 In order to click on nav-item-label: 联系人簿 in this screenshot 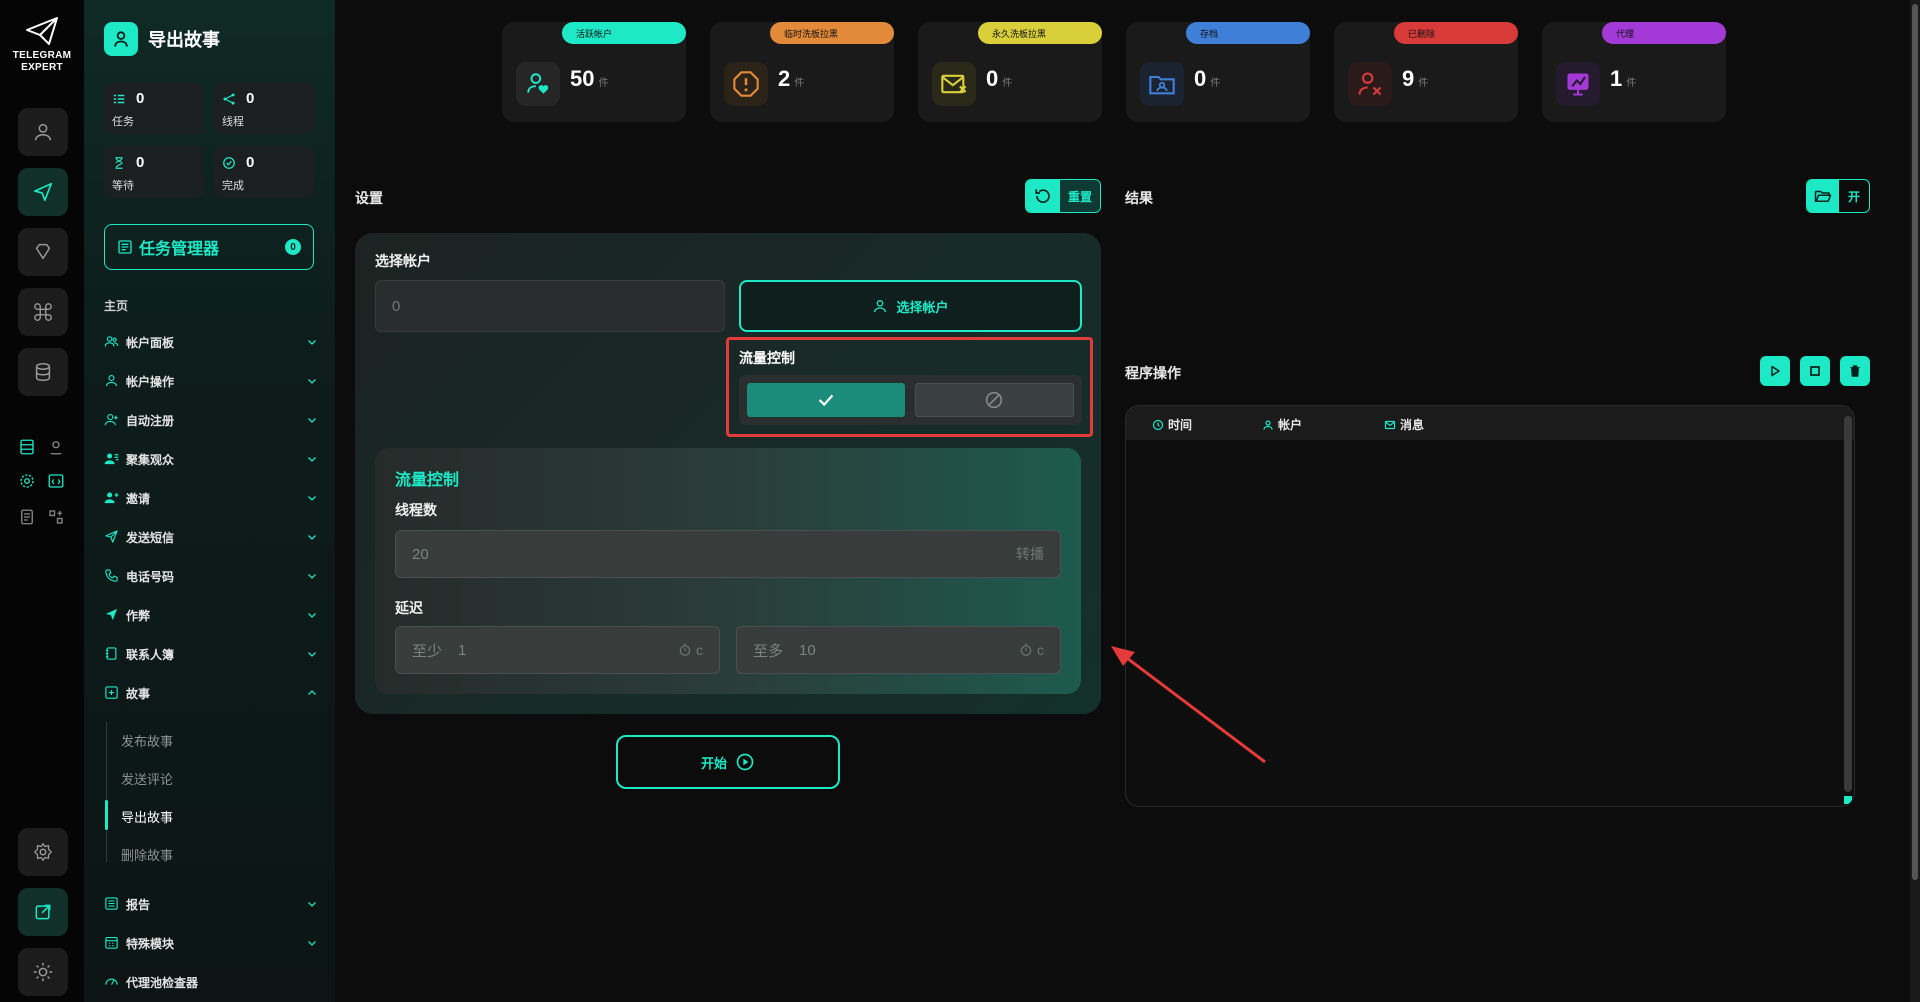, I will do `click(150, 654)`.